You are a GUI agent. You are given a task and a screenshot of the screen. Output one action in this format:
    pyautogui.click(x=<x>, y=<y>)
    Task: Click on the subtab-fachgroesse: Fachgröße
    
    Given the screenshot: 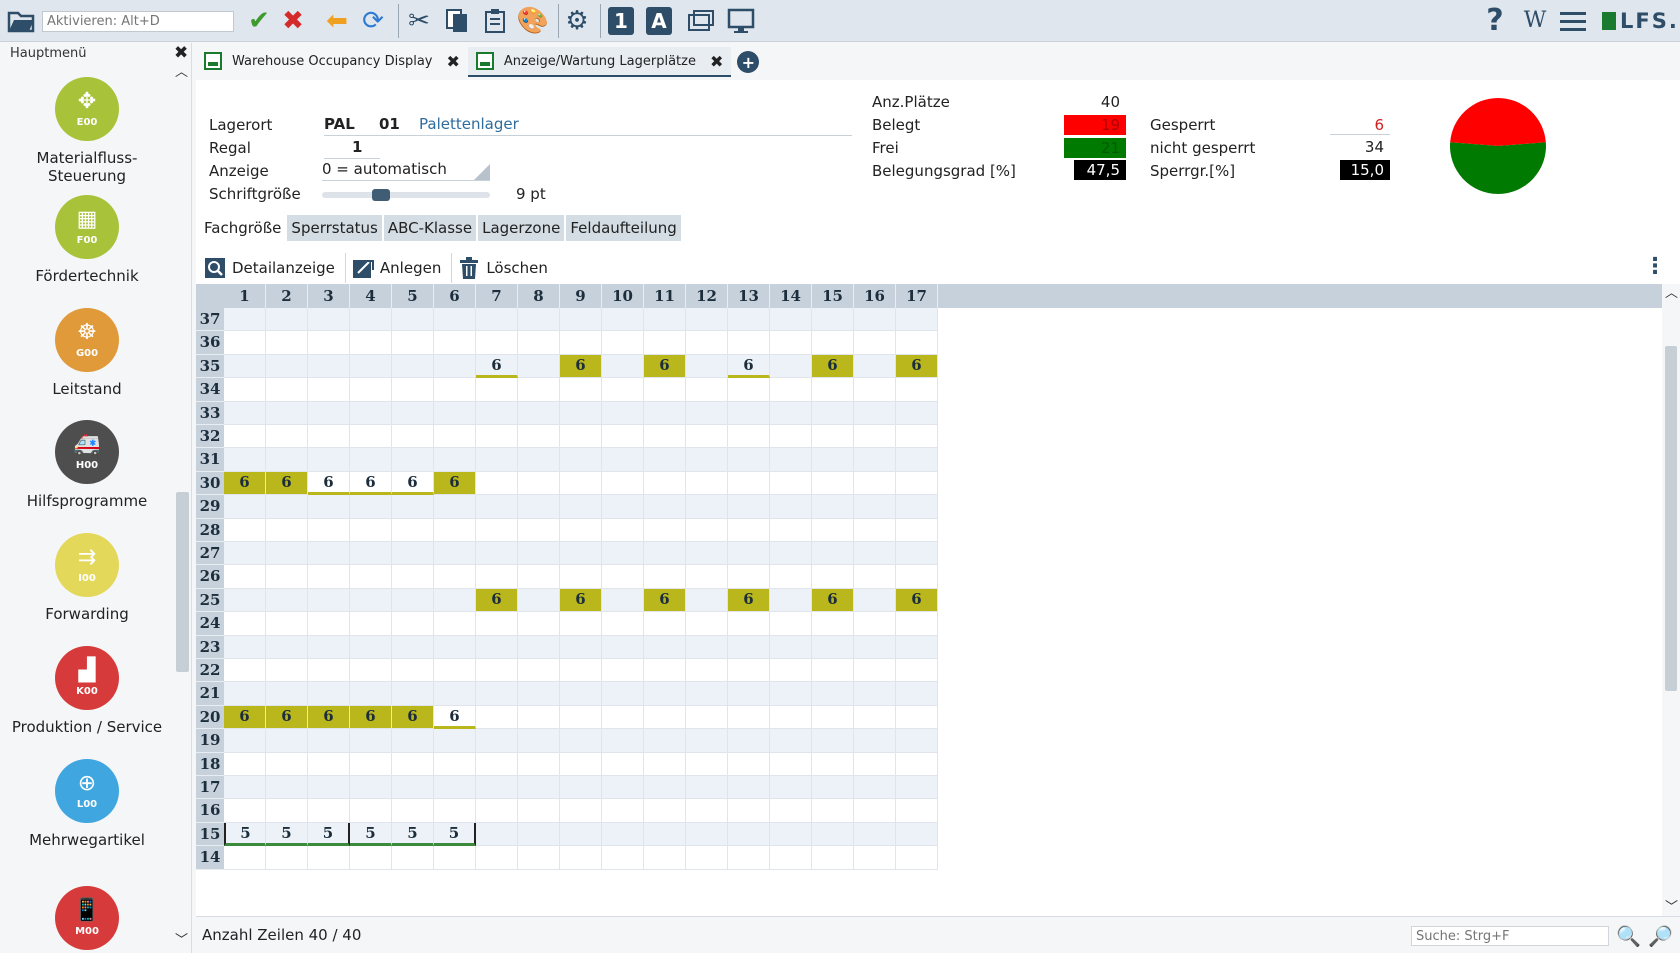 What is the action you would take?
    pyautogui.click(x=242, y=228)
    